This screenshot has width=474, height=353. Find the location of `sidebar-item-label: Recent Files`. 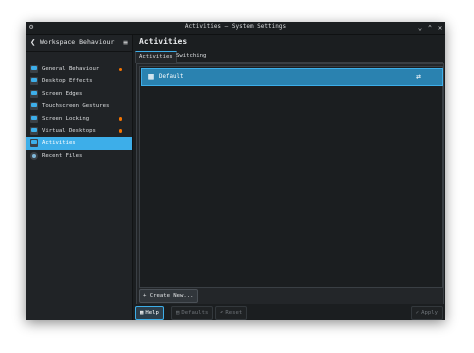

sidebar-item-label: Recent Files is located at coordinates (62, 155).